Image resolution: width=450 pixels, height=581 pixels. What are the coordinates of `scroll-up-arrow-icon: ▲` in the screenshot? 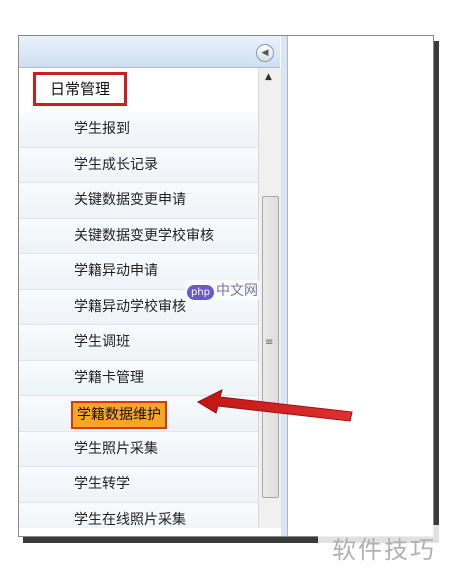 It's located at (268, 77).